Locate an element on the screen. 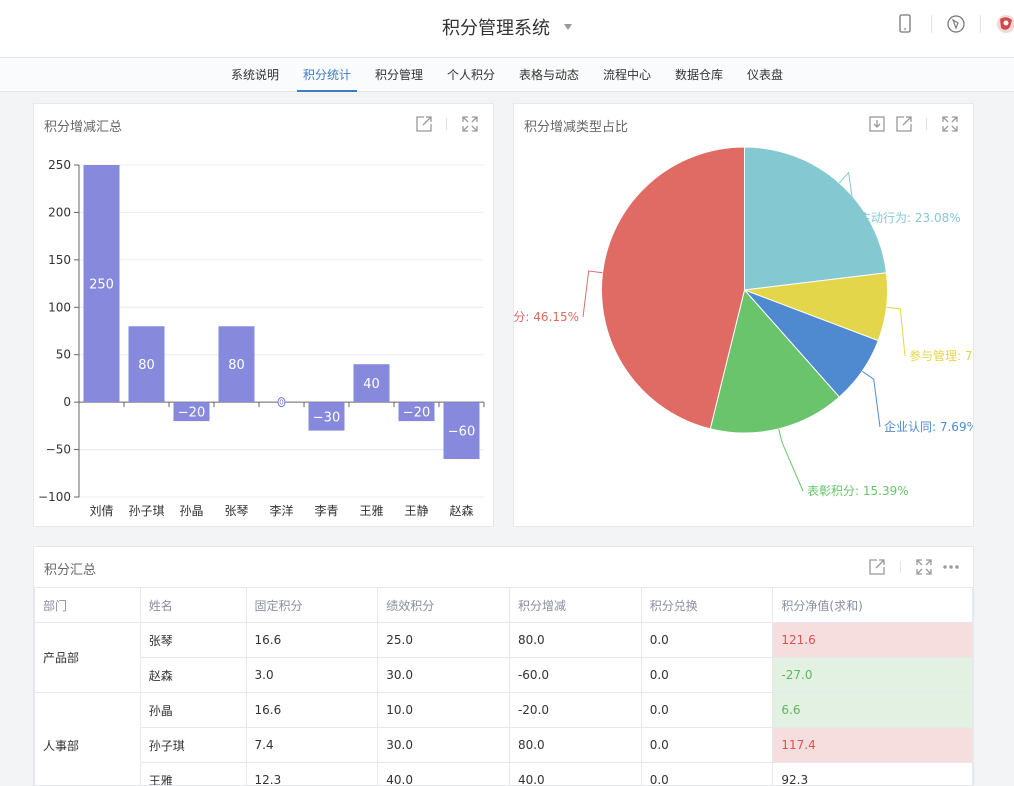  app-title-text: 积分管理系统 is located at coordinates (496, 28).